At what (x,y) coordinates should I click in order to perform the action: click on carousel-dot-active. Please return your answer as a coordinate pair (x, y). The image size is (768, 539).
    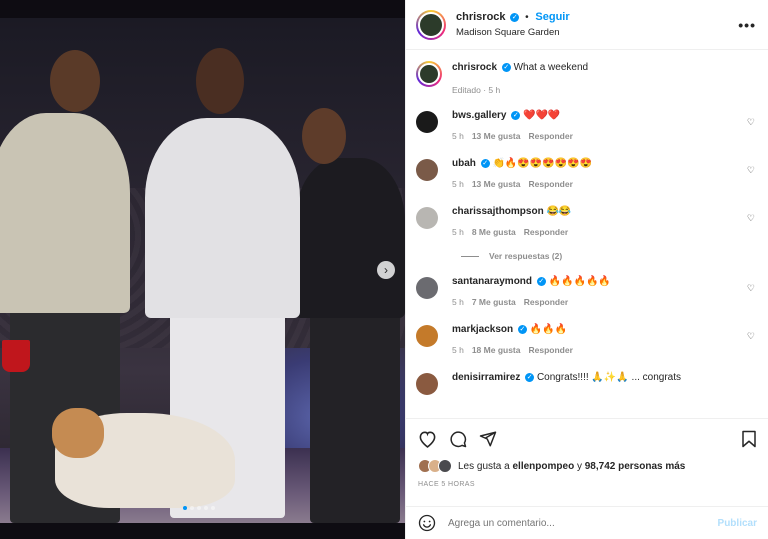
    Looking at the image, I should click on (185, 508).